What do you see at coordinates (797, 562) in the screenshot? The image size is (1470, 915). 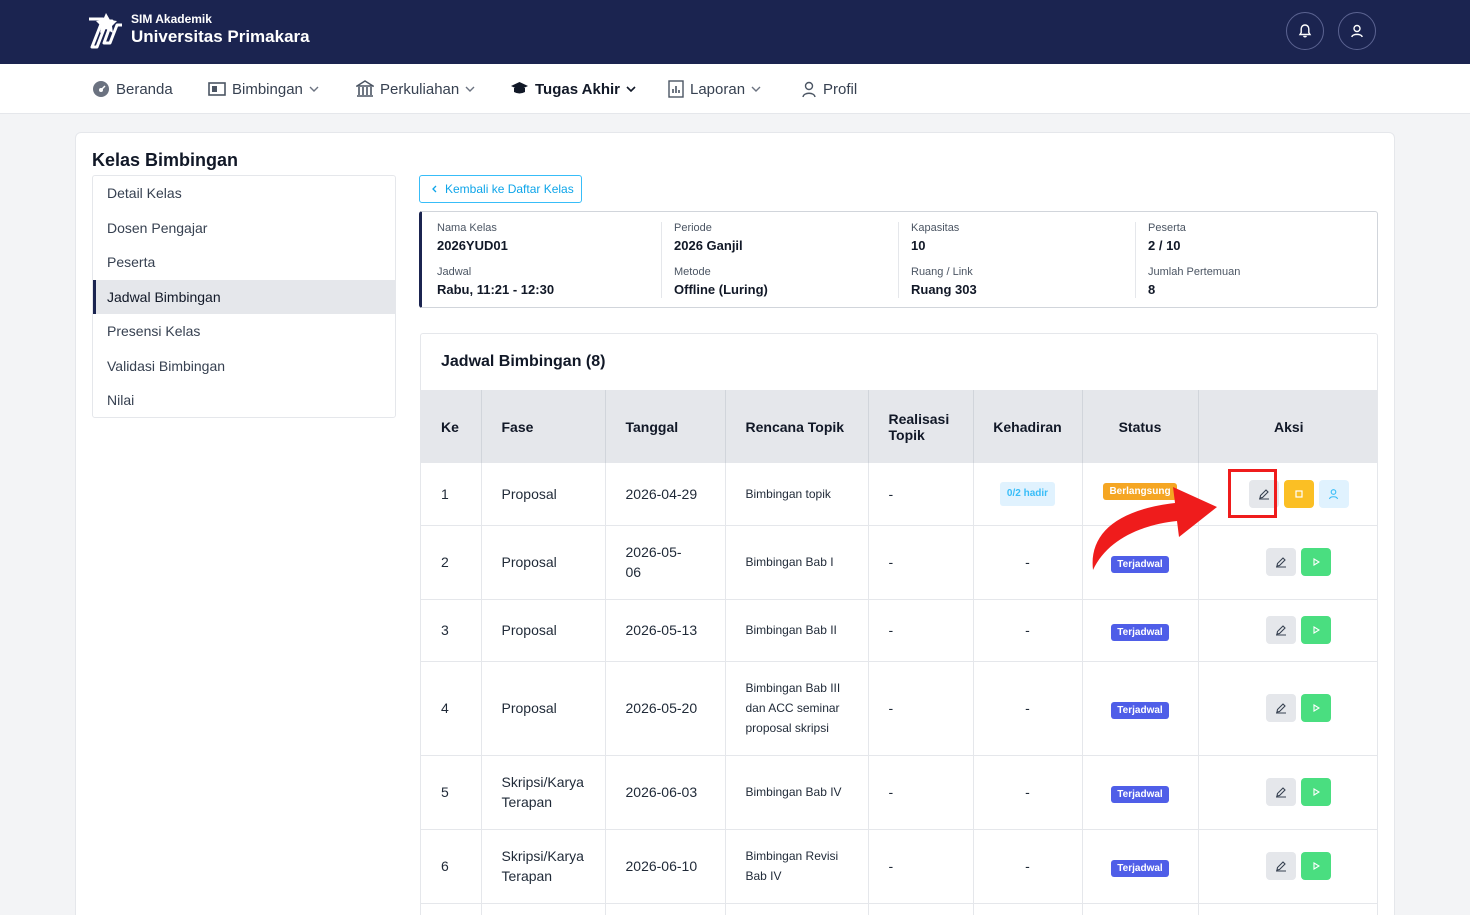 I see `cell-topik: Bimbingan Bab I` at bounding box center [797, 562].